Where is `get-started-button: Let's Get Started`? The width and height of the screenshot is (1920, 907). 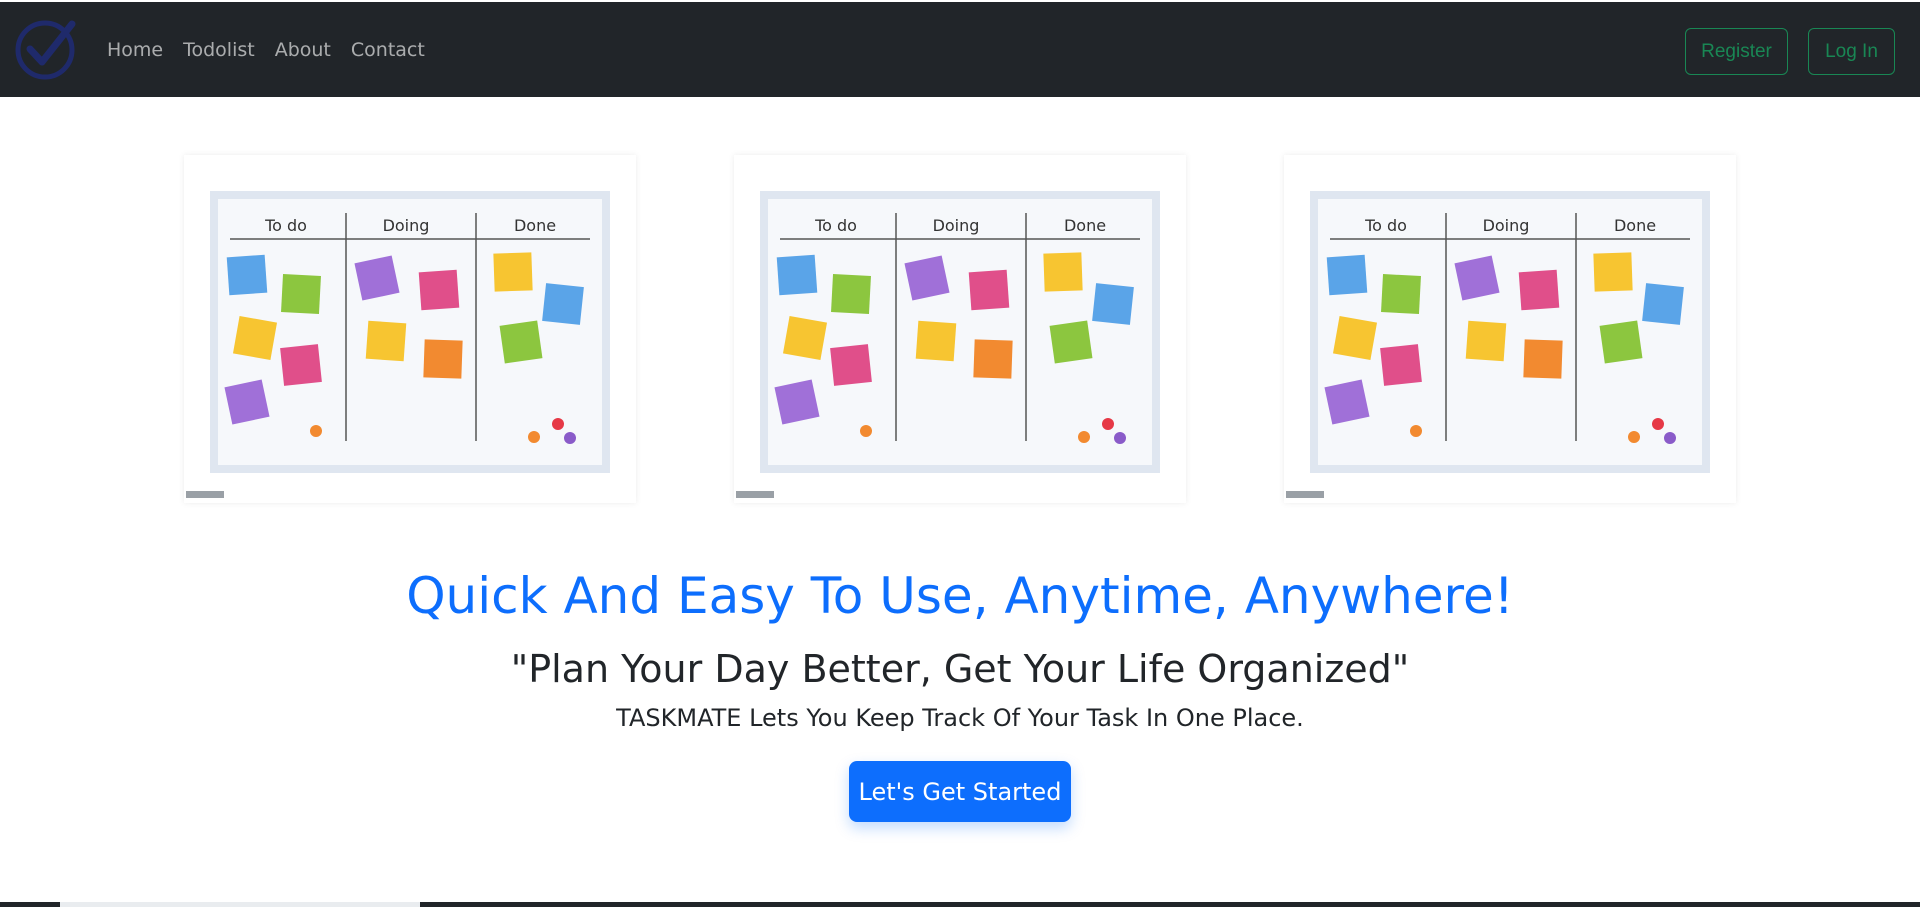 get-started-button: Let's Get Started is located at coordinates (960, 791).